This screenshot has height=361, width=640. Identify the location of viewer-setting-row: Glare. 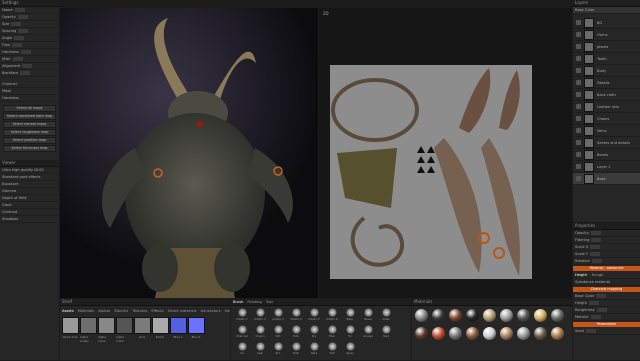
(29, 205).